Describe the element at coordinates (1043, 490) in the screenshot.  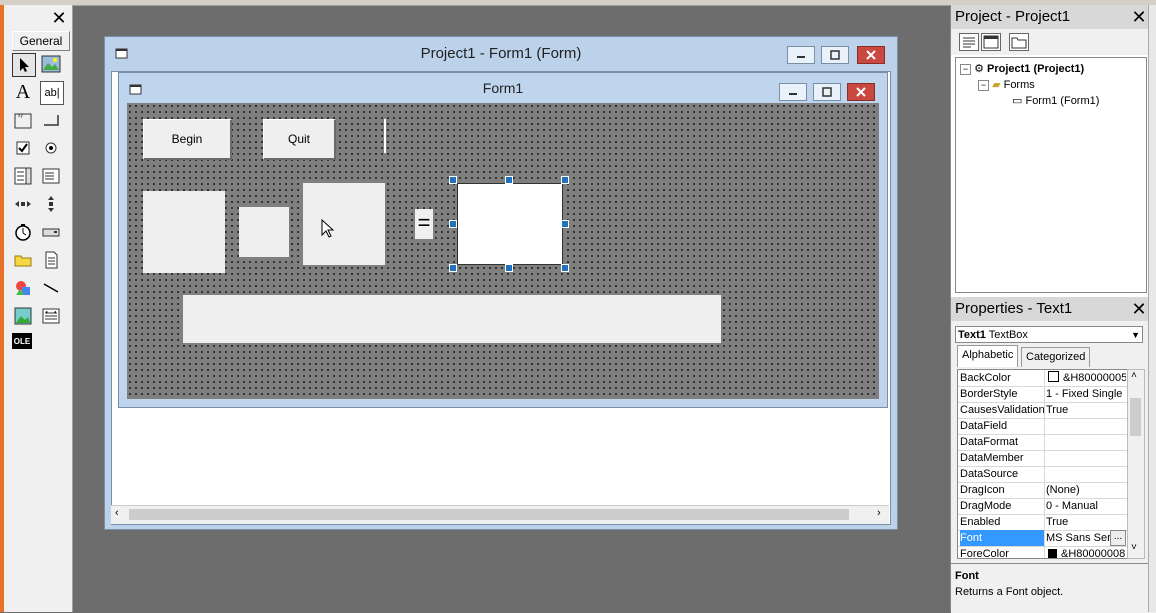
I see `property-row: DragIcon (None)` at that location.